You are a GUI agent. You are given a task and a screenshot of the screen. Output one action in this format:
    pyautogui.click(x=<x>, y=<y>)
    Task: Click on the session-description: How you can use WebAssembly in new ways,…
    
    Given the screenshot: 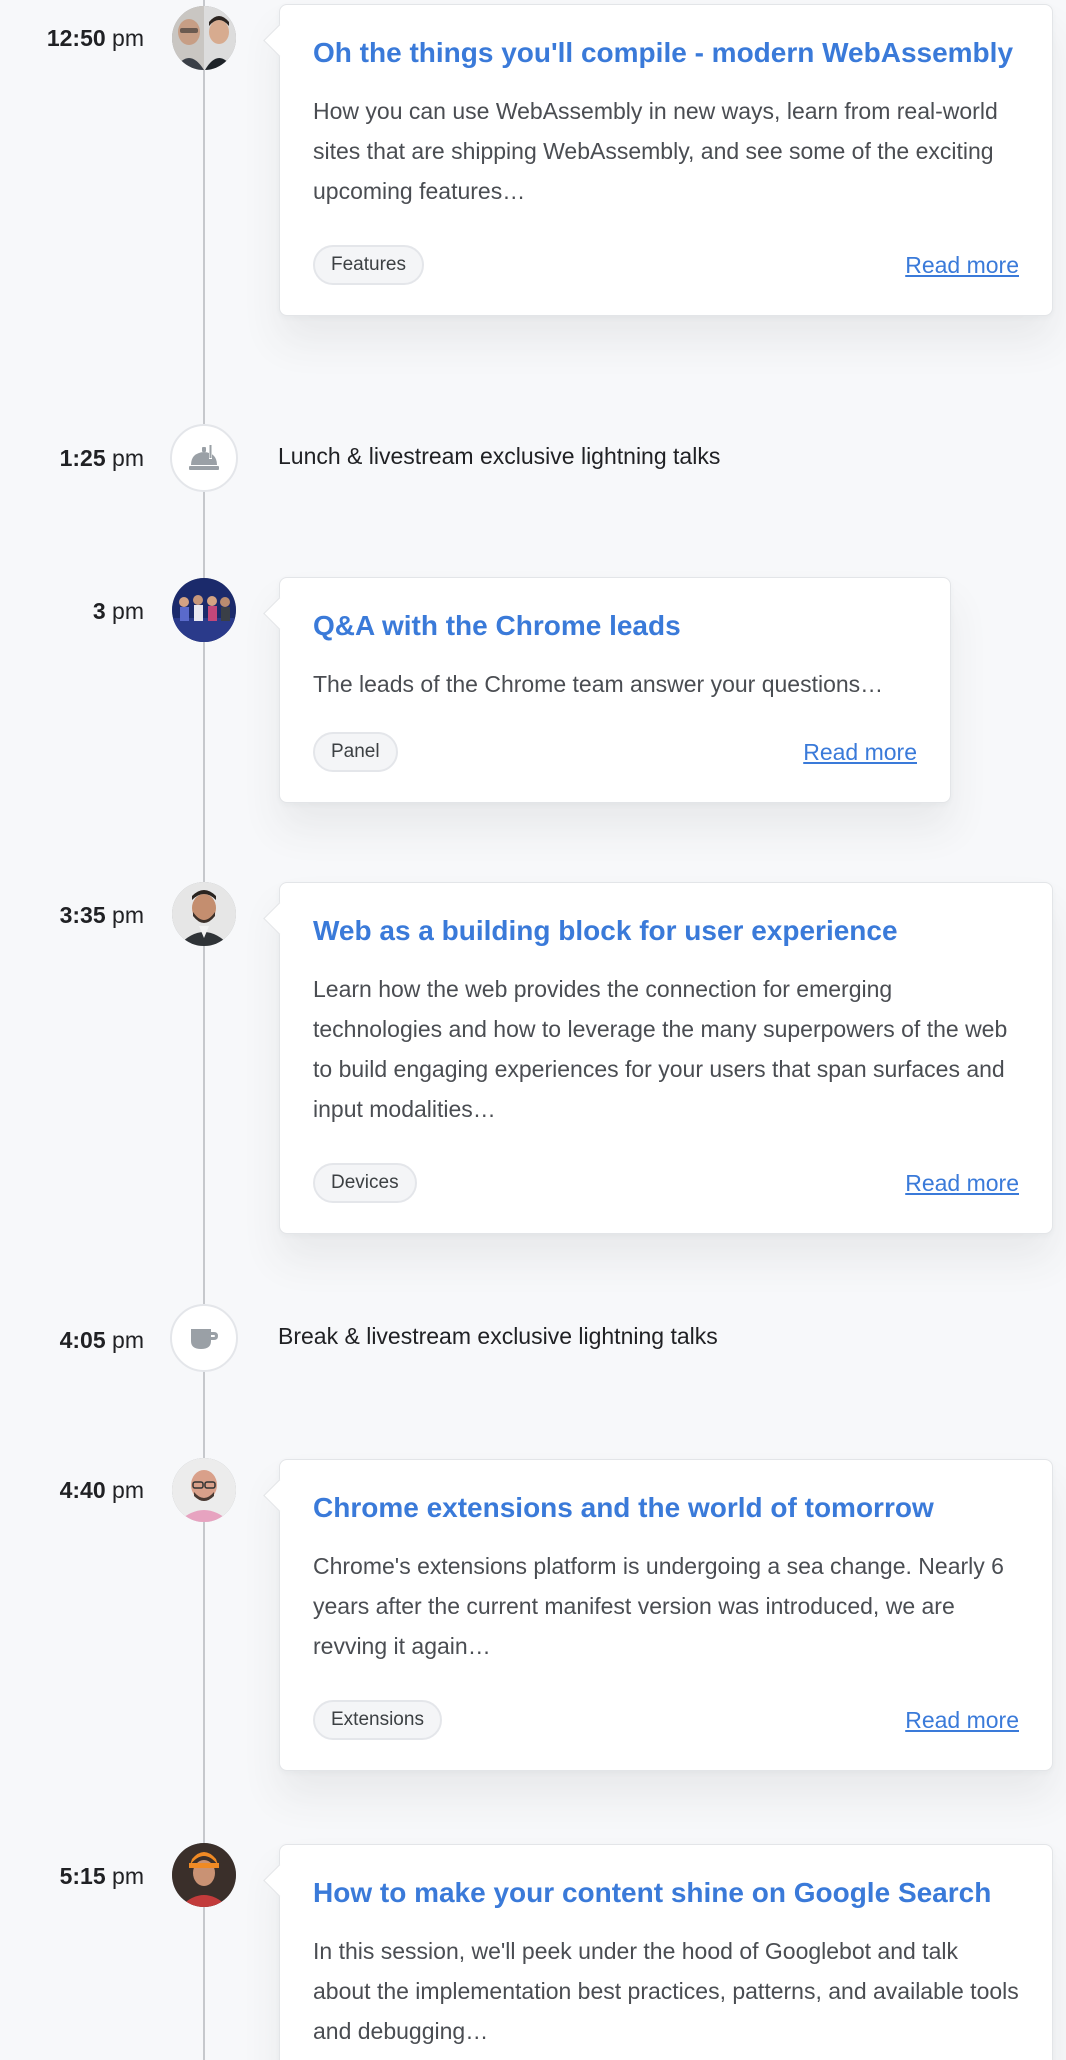 What is the action you would take?
    pyautogui.click(x=655, y=151)
    